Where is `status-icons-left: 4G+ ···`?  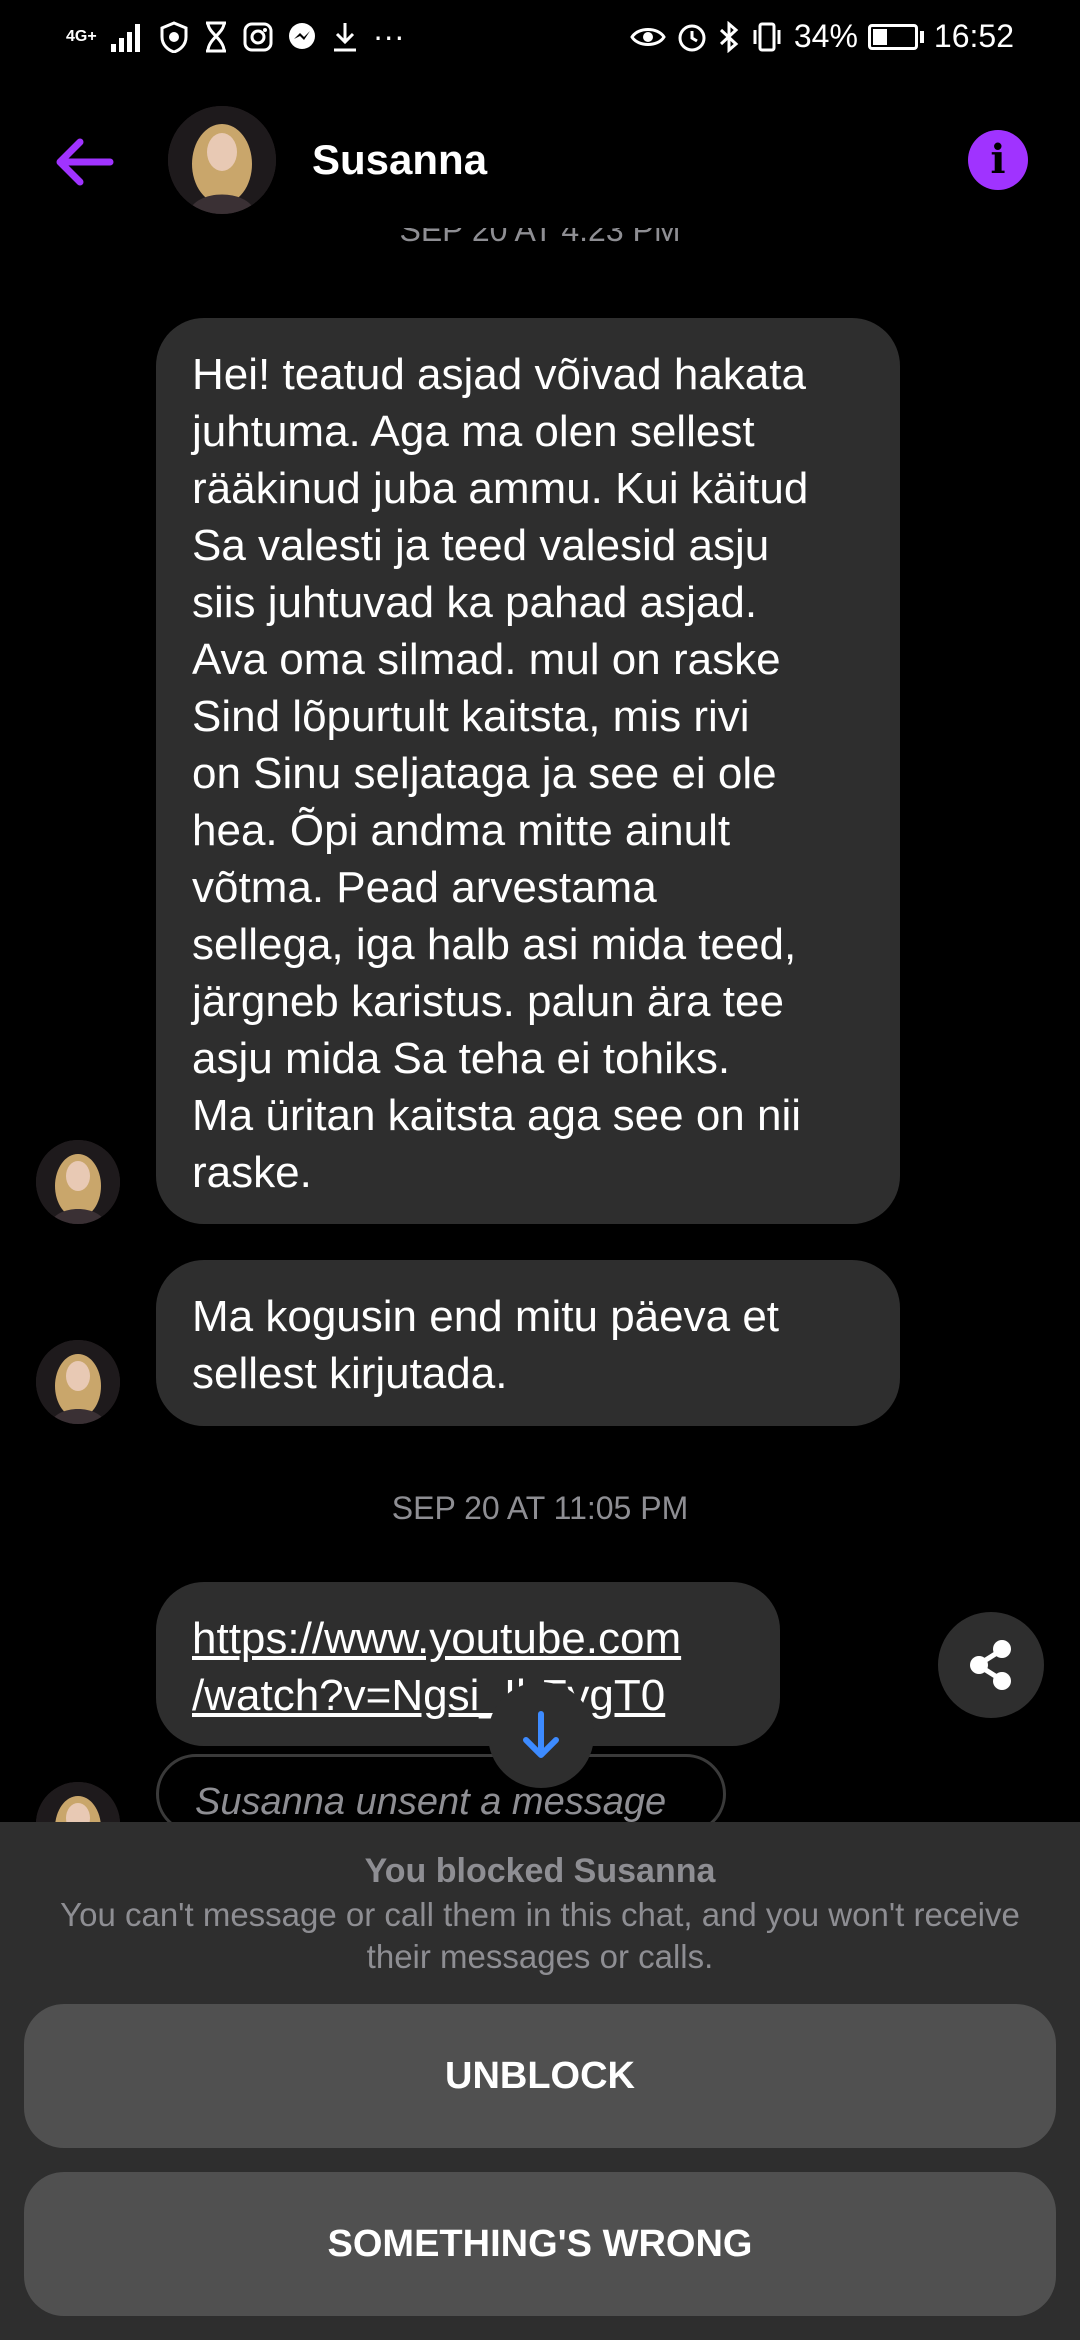
status-icons-left: 4G+ ··· is located at coordinates (235, 36).